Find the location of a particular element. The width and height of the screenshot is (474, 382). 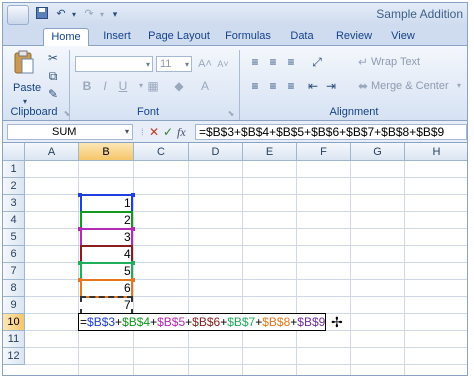

align-center-icon: ≡ is located at coordinates (273, 86).